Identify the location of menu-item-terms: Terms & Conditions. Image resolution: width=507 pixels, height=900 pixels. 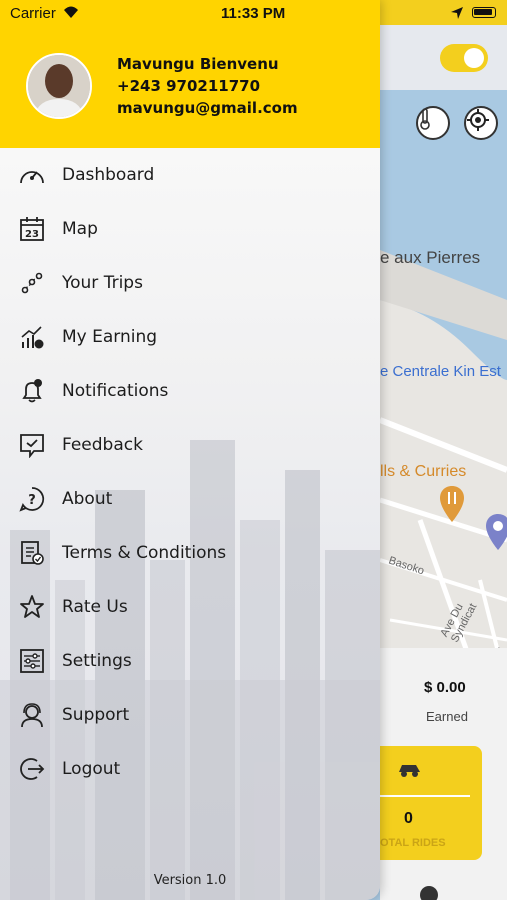
(190, 553).